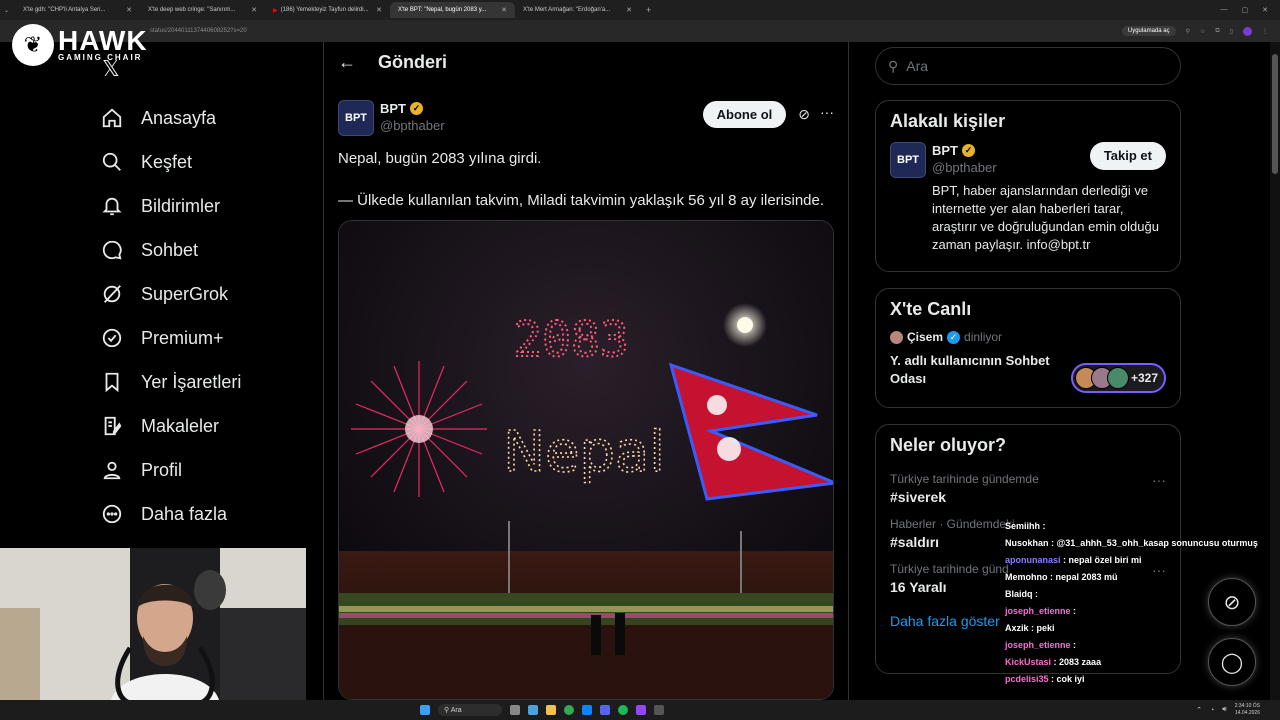 Image resolution: width=1280 pixels, height=720 pixels. I want to click on sidebar-item-label: SuperGrok, so click(185, 293).